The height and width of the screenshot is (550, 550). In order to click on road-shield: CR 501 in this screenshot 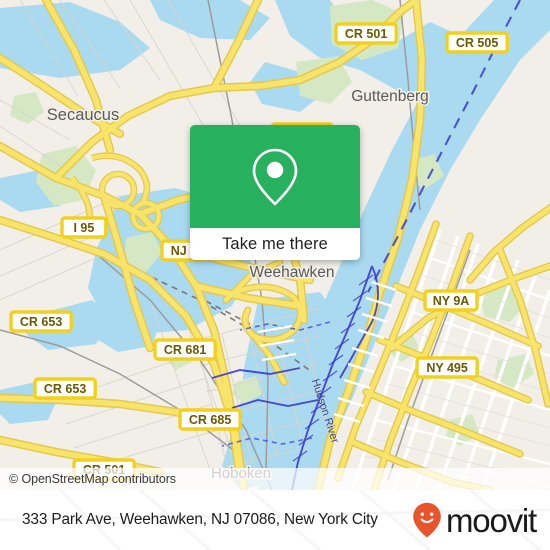, I will do `click(366, 33)`.